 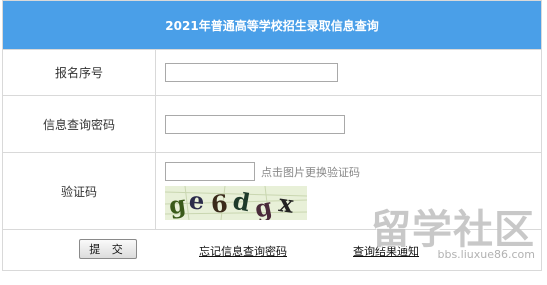 I want to click on registration-number-label: 报名序号, so click(x=79, y=72).